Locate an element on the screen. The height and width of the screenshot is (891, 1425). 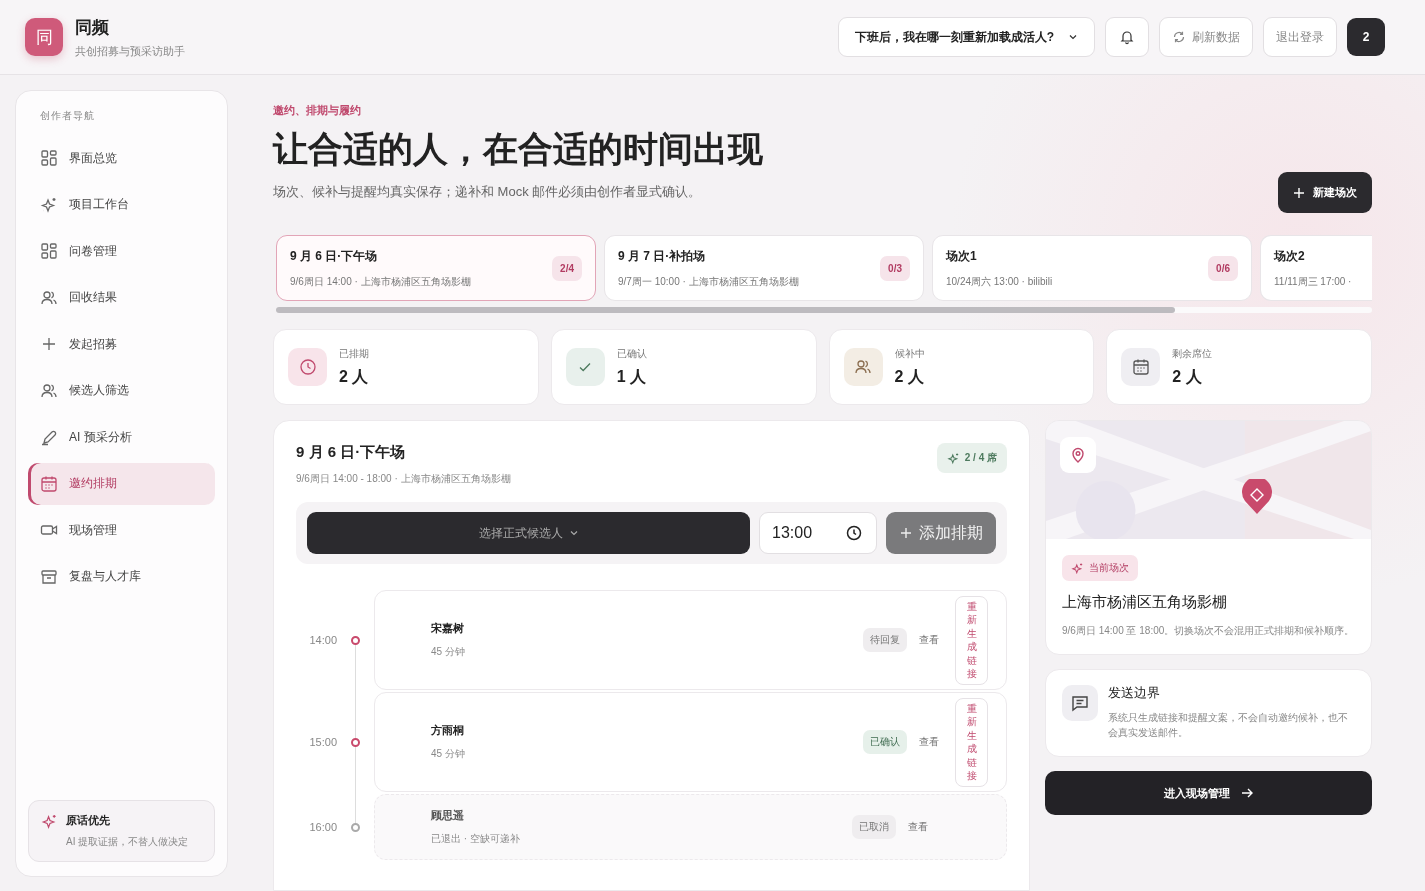
session-detail: 10/24周六 13:00 · bilibili is located at coordinates (999, 281).